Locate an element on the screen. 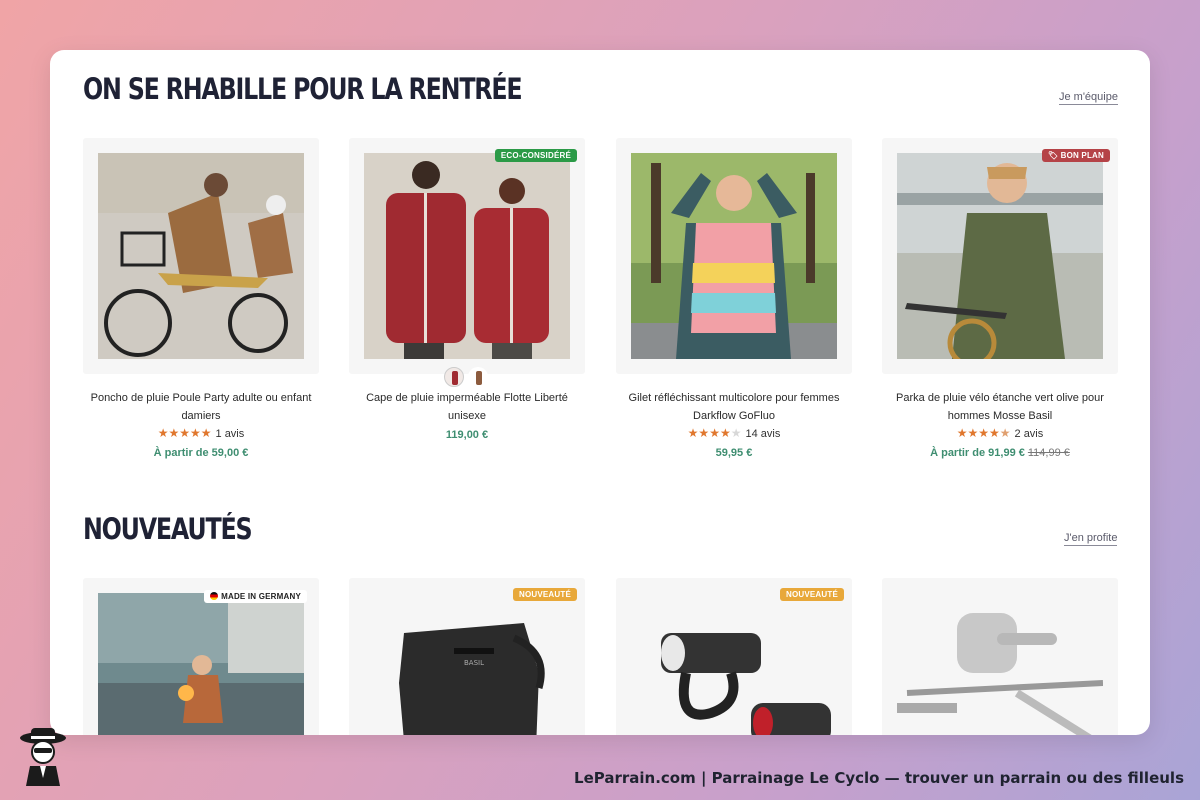  swatch-red is located at coordinates (454, 377).